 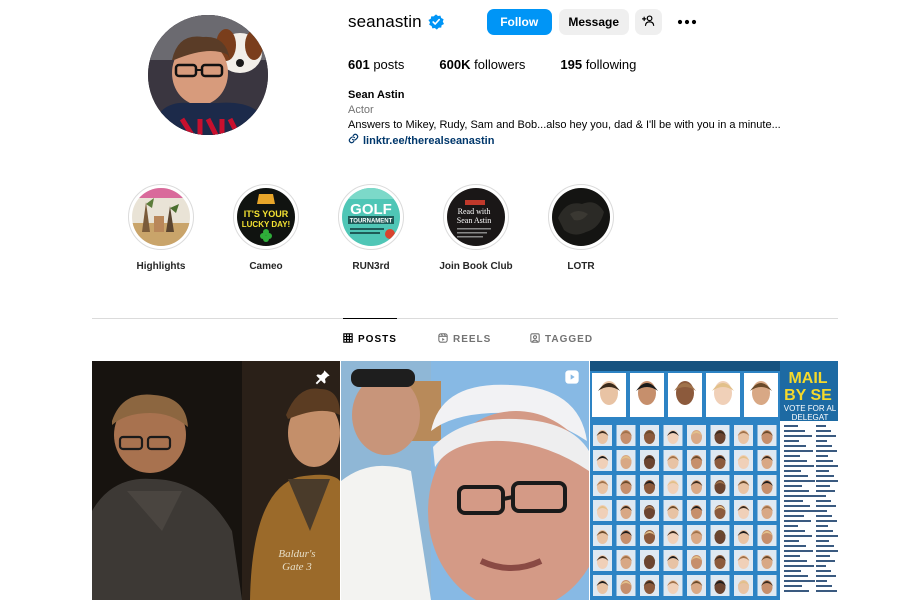 What do you see at coordinates (216, 480) in the screenshot?
I see `post-tile: Baldur's Gate 3` at bounding box center [216, 480].